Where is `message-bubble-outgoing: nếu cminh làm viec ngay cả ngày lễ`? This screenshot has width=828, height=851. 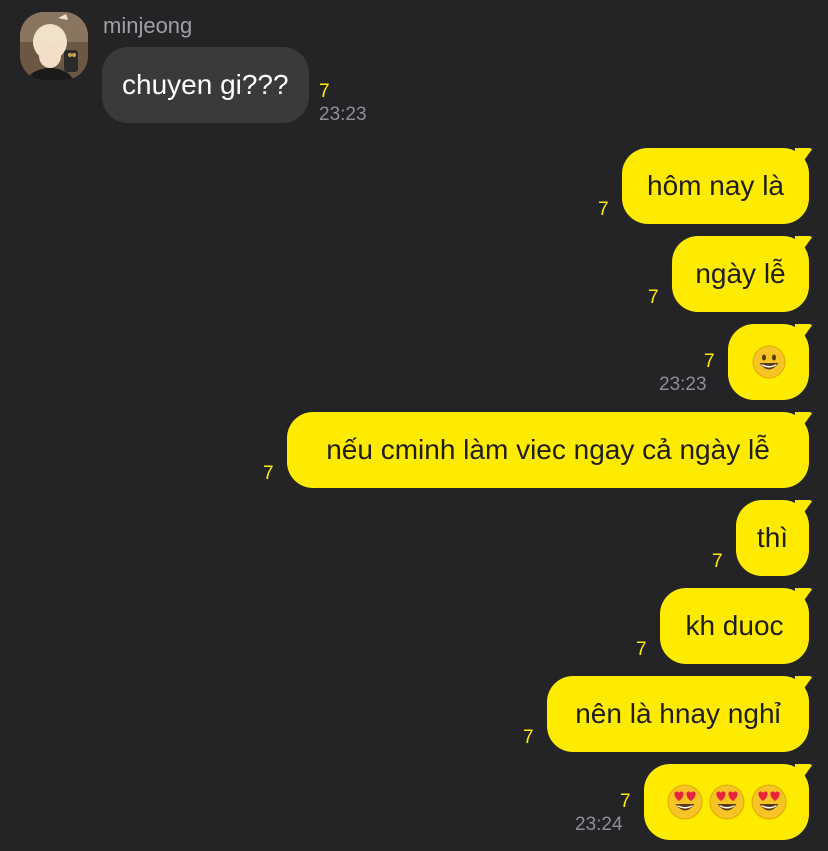
message-bubble-outgoing: nếu cminh làm viec ngay cả ngày lễ is located at coordinates (548, 450).